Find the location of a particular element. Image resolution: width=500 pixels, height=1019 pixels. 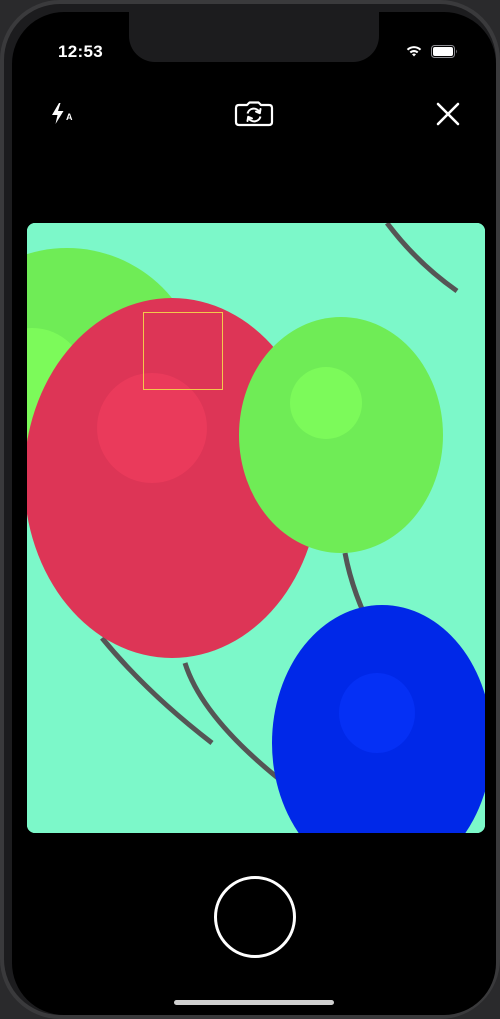

home-indicator is located at coordinates (254, 1002).